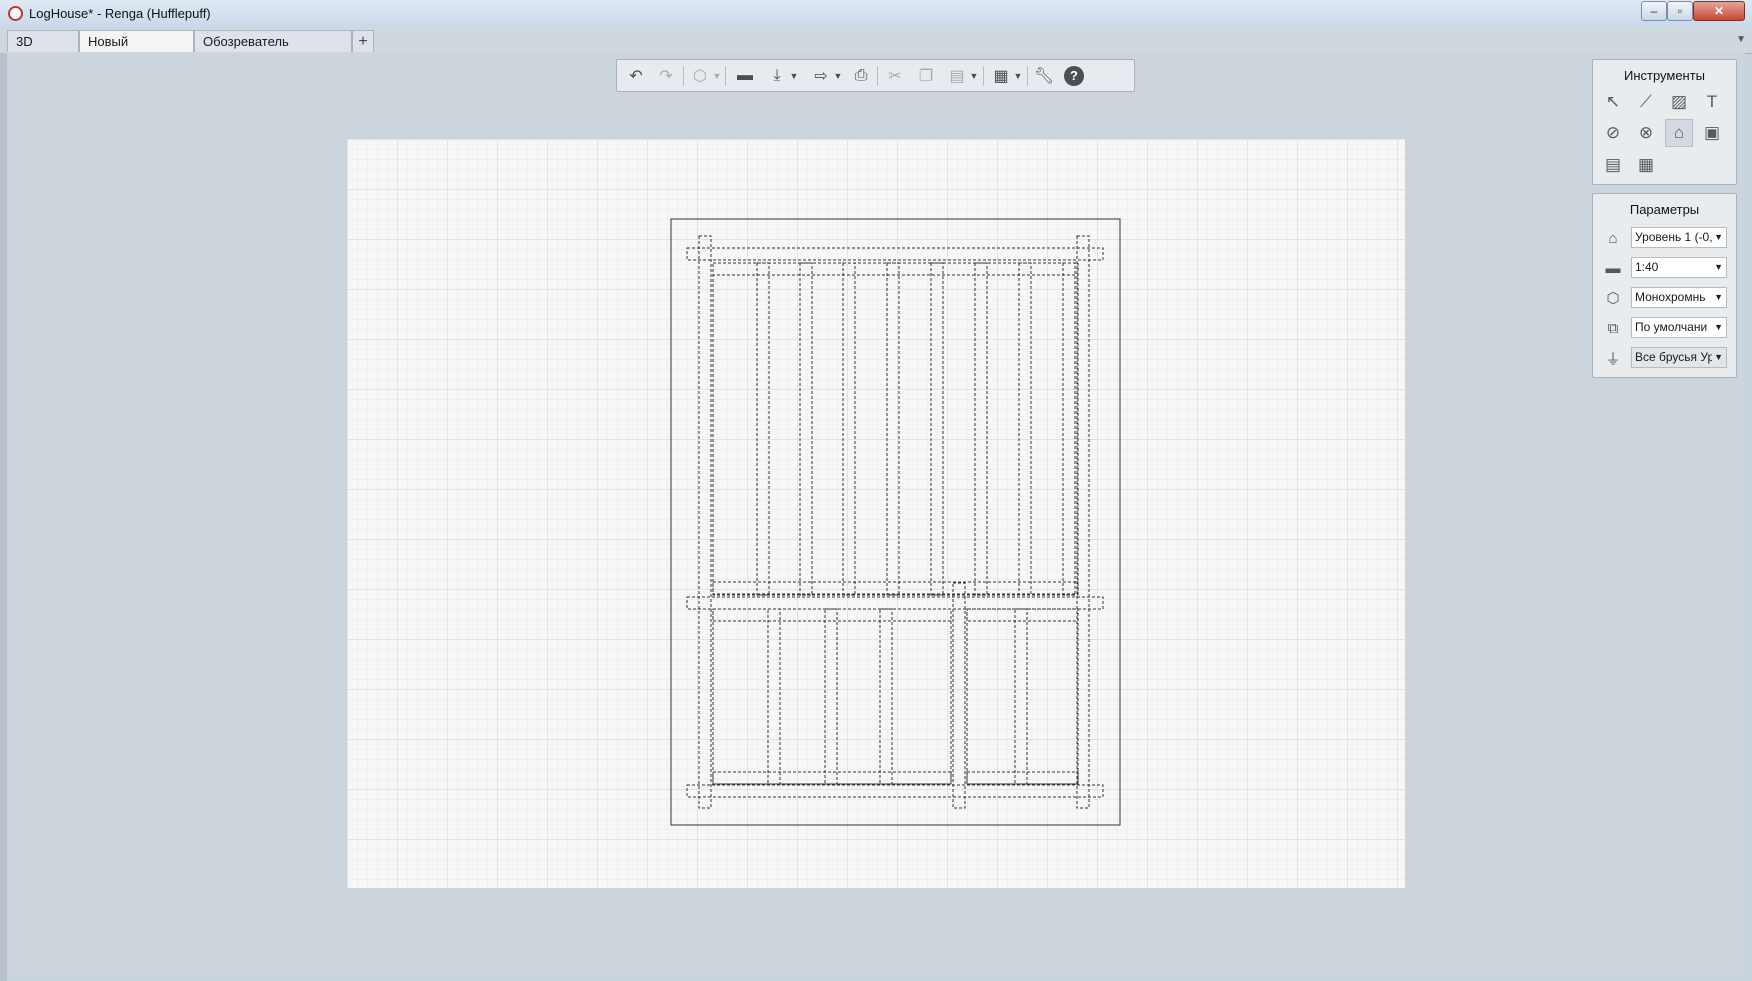  Describe the element at coordinates (957, 76) in the screenshot. I see `paste-icon: ▤` at that location.